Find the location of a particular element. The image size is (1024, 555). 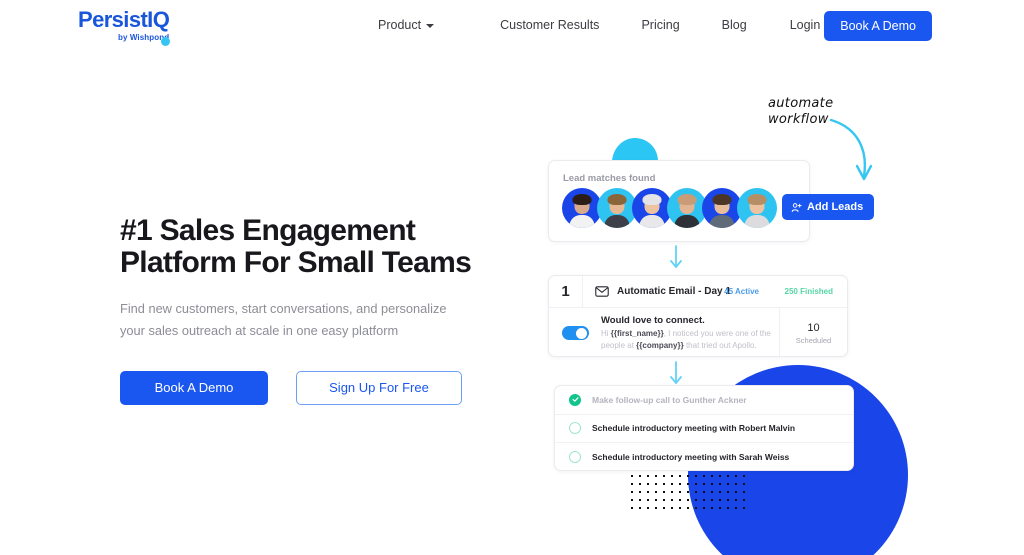

curved-arrow-icon is located at coordinates (851, 149).